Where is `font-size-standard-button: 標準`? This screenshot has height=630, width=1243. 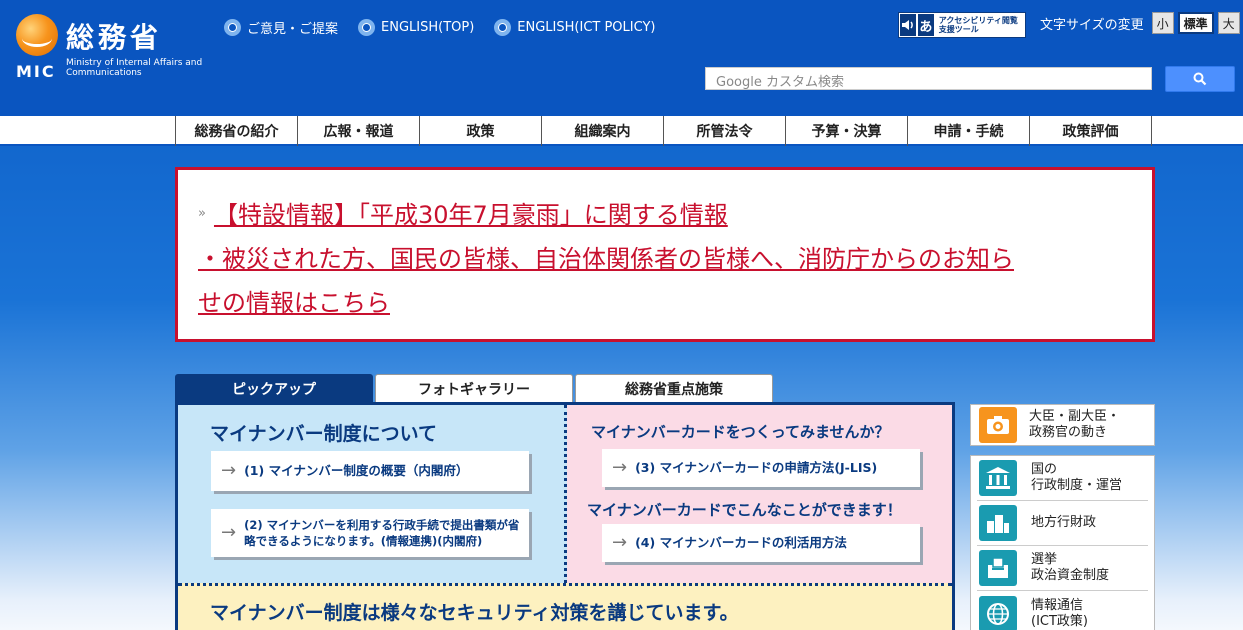
font-size-standard-button: 標準 is located at coordinates (1195, 23).